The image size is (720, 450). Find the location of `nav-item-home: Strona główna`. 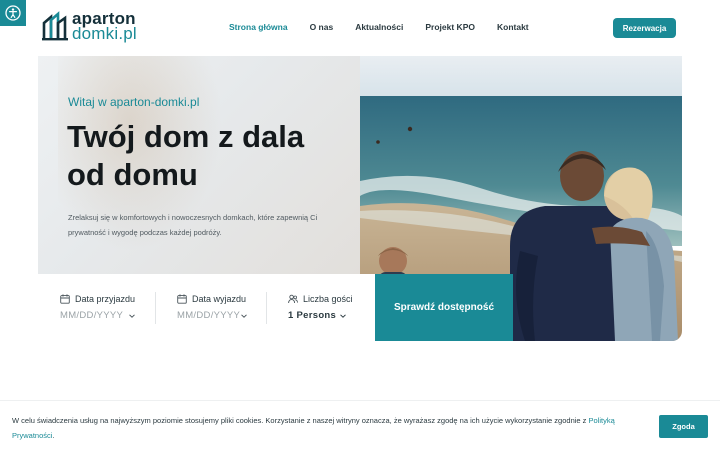

nav-item-home: Strona główna is located at coordinates (258, 27).